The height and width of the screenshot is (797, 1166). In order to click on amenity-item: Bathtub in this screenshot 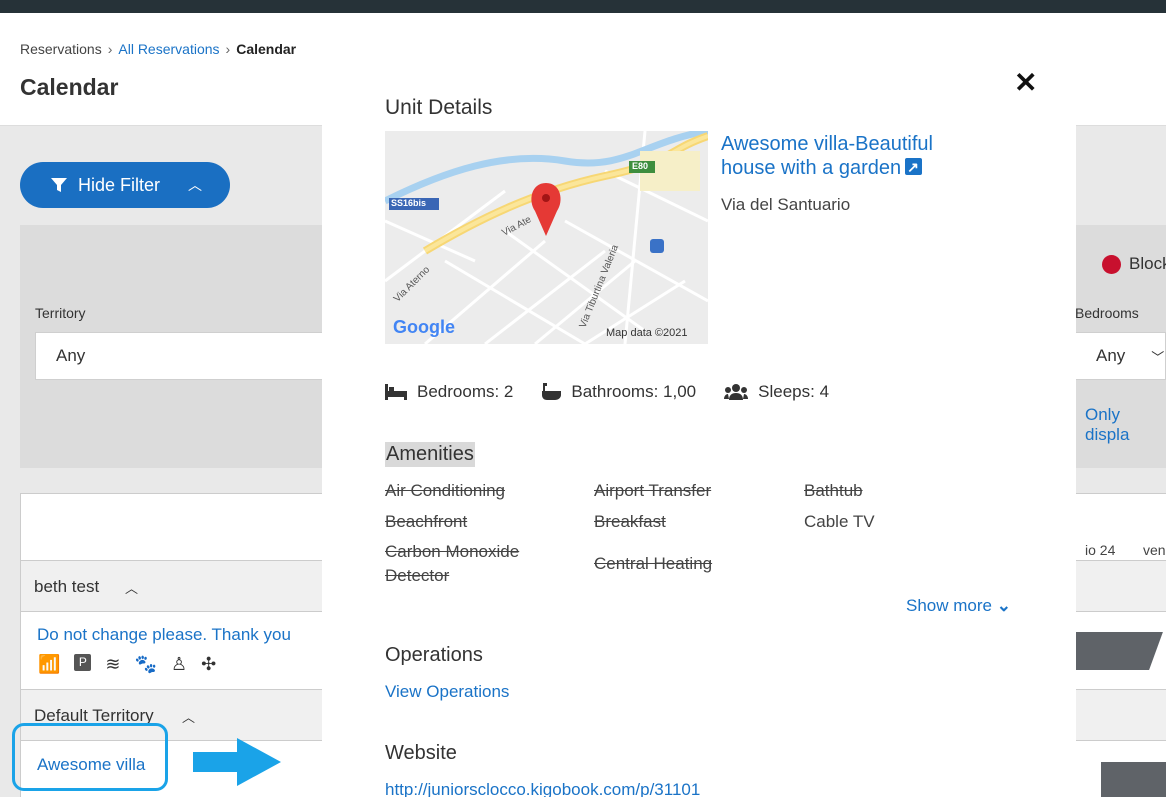, I will do `click(833, 490)`.